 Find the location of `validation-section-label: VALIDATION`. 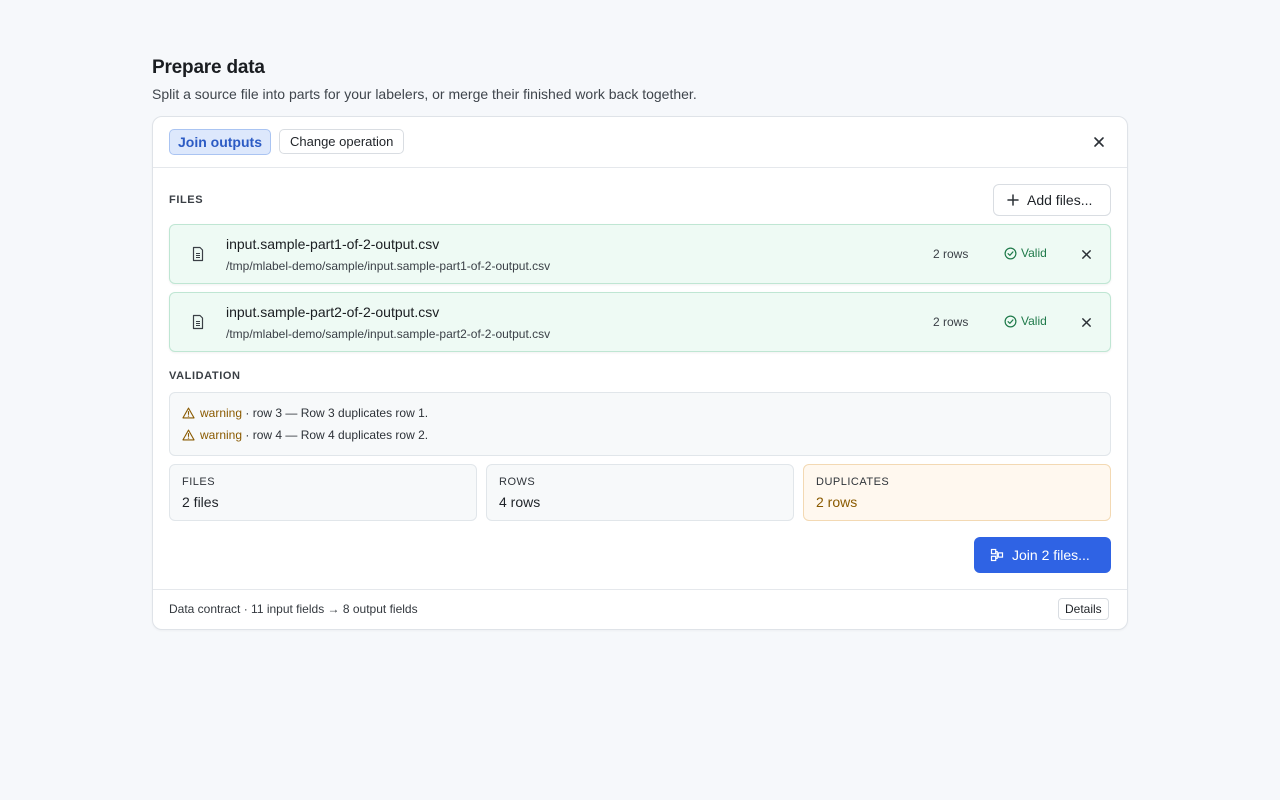

validation-section-label: VALIDATION is located at coordinates (205, 376).